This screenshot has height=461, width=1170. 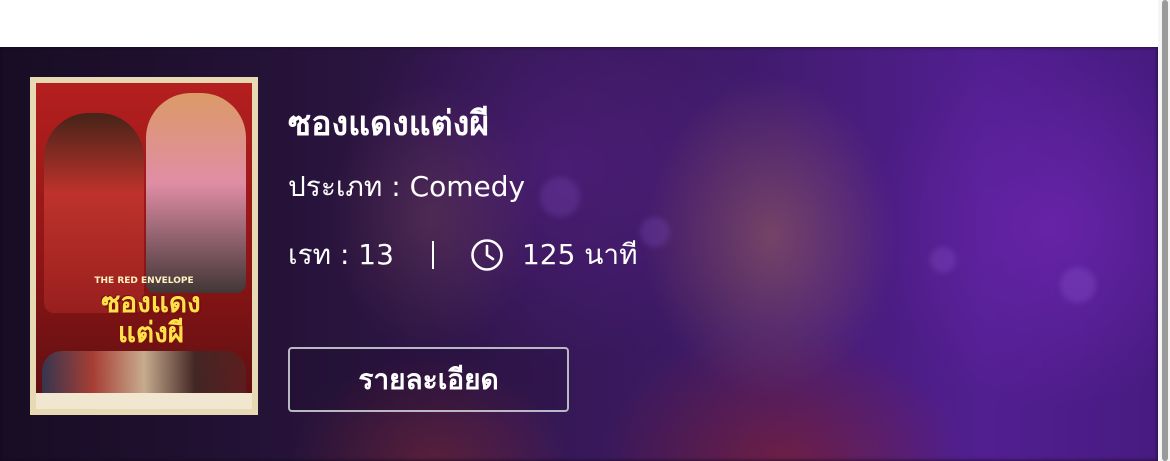 I want to click on movie-duration: 125 นาที, so click(x=579, y=254).